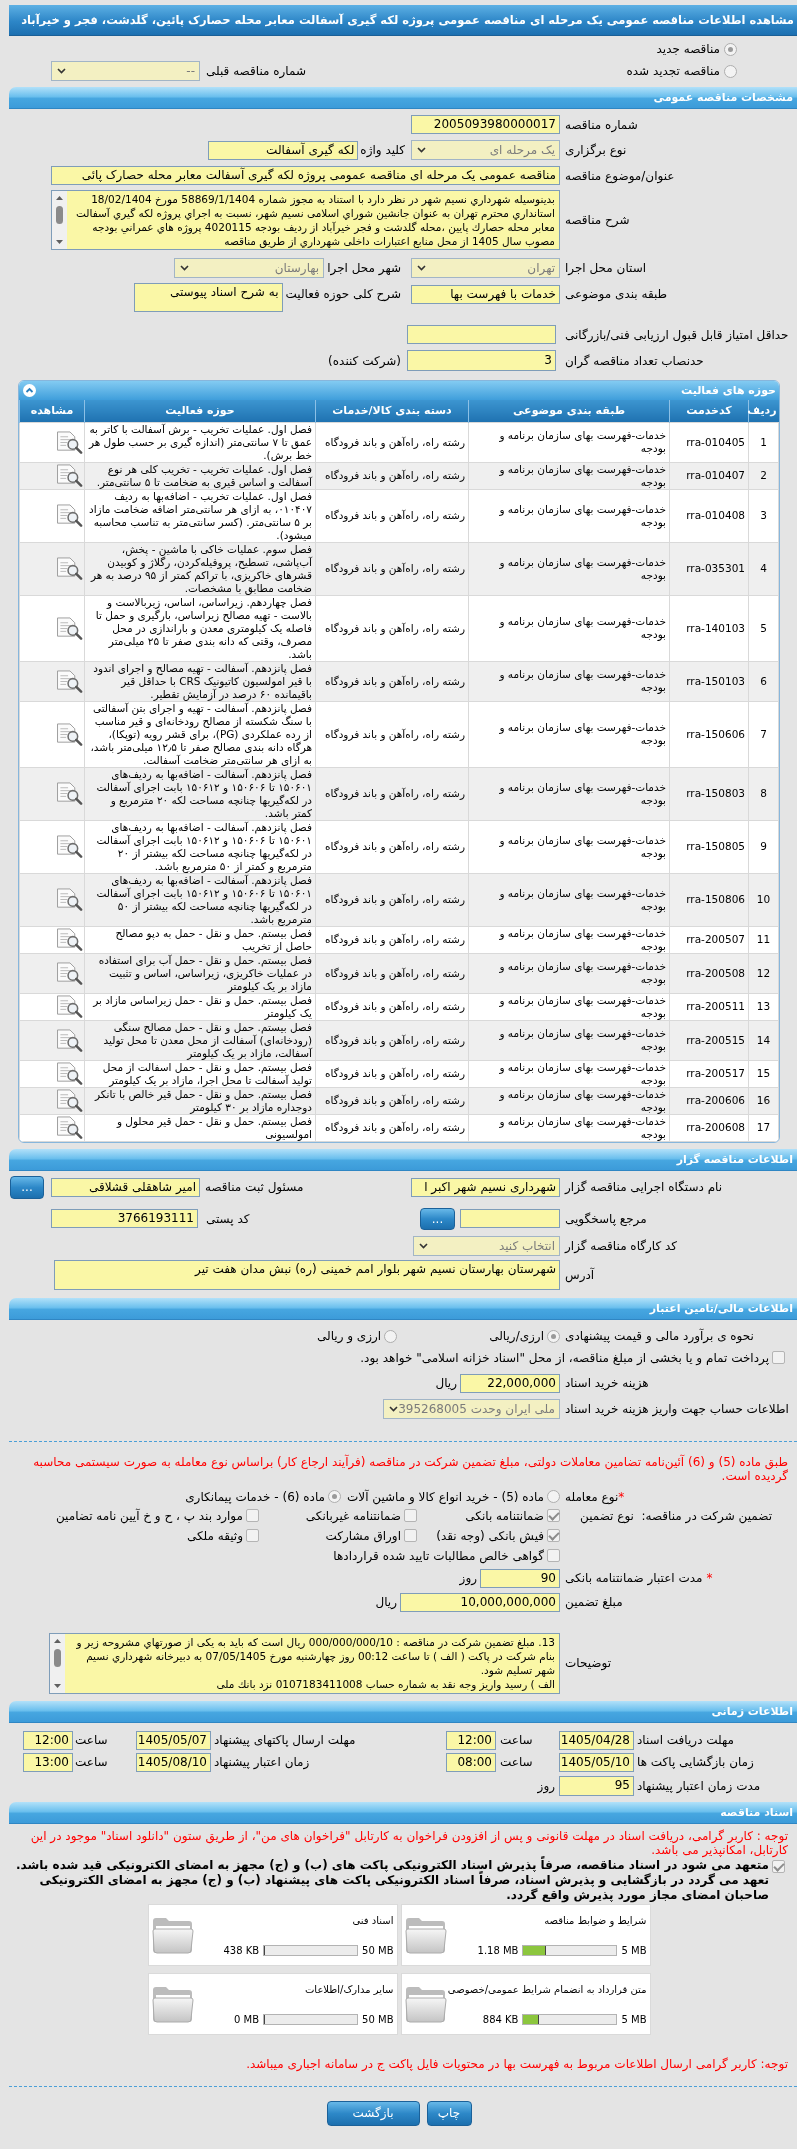 The image size is (797, 2149). What do you see at coordinates (485, 124) in the screenshot?
I see `input-field: 2005093980000017` at bounding box center [485, 124].